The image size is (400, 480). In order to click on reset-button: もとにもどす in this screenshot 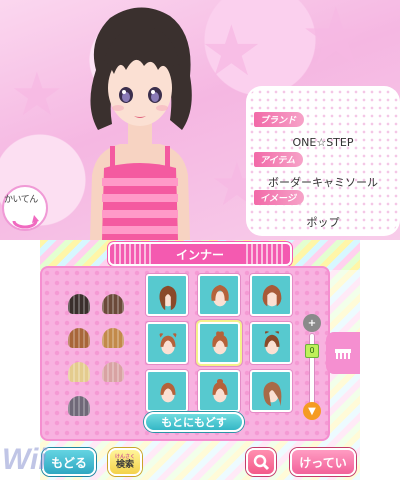, I will do `click(194, 422)`.